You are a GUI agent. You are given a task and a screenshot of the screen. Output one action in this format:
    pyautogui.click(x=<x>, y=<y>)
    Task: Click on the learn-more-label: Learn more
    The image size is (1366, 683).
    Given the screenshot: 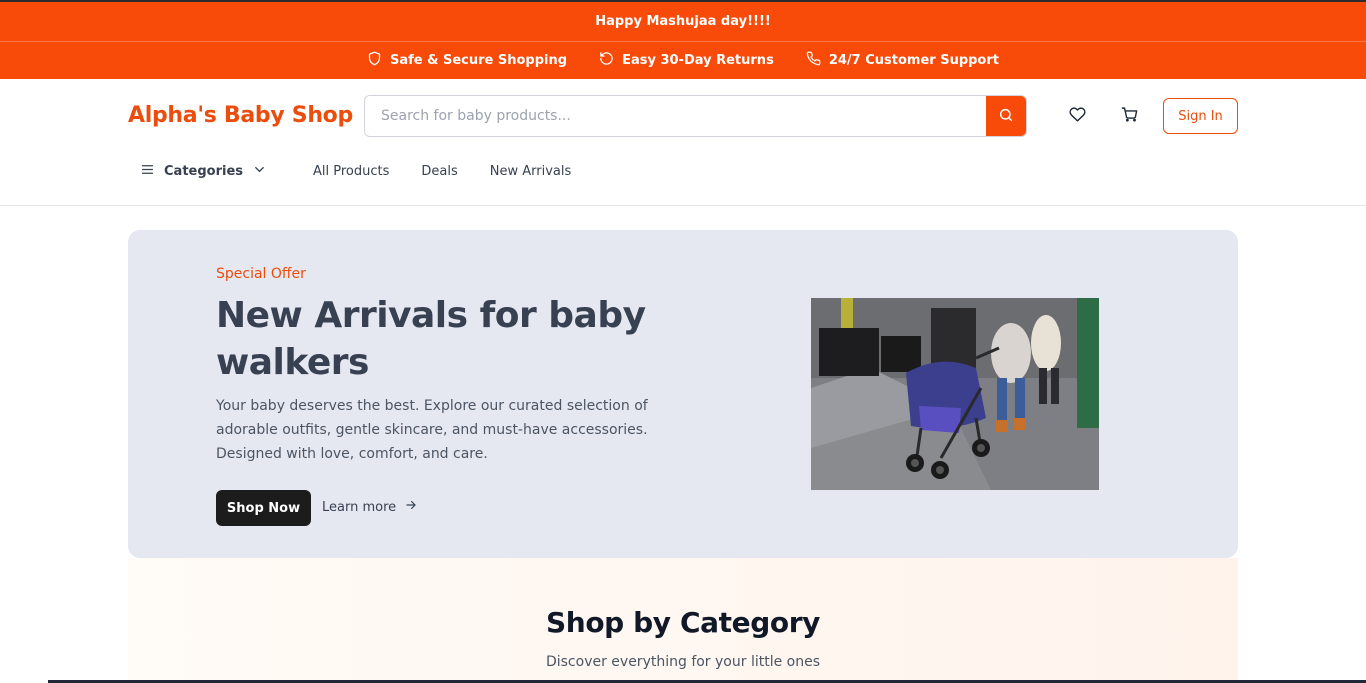 What is the action you would take?
    pyautogui.click(x=359, y=507)
    